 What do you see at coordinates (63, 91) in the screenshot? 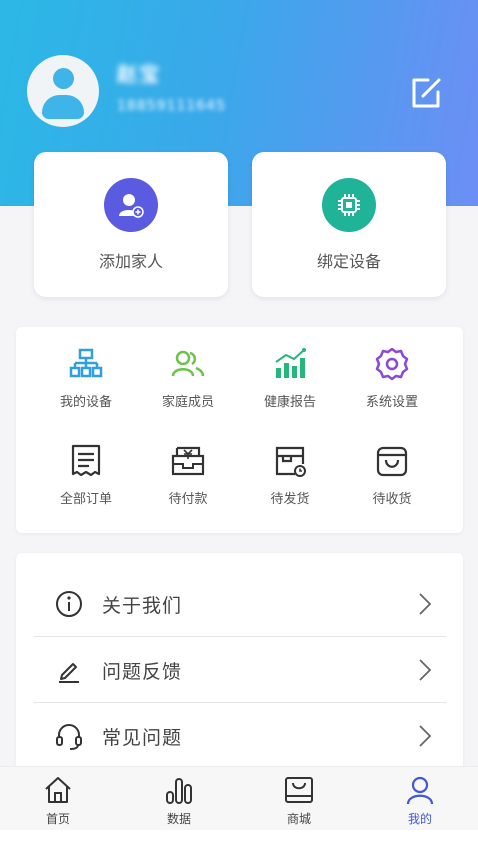
I see `avatar` at bounding box center [63, 91].